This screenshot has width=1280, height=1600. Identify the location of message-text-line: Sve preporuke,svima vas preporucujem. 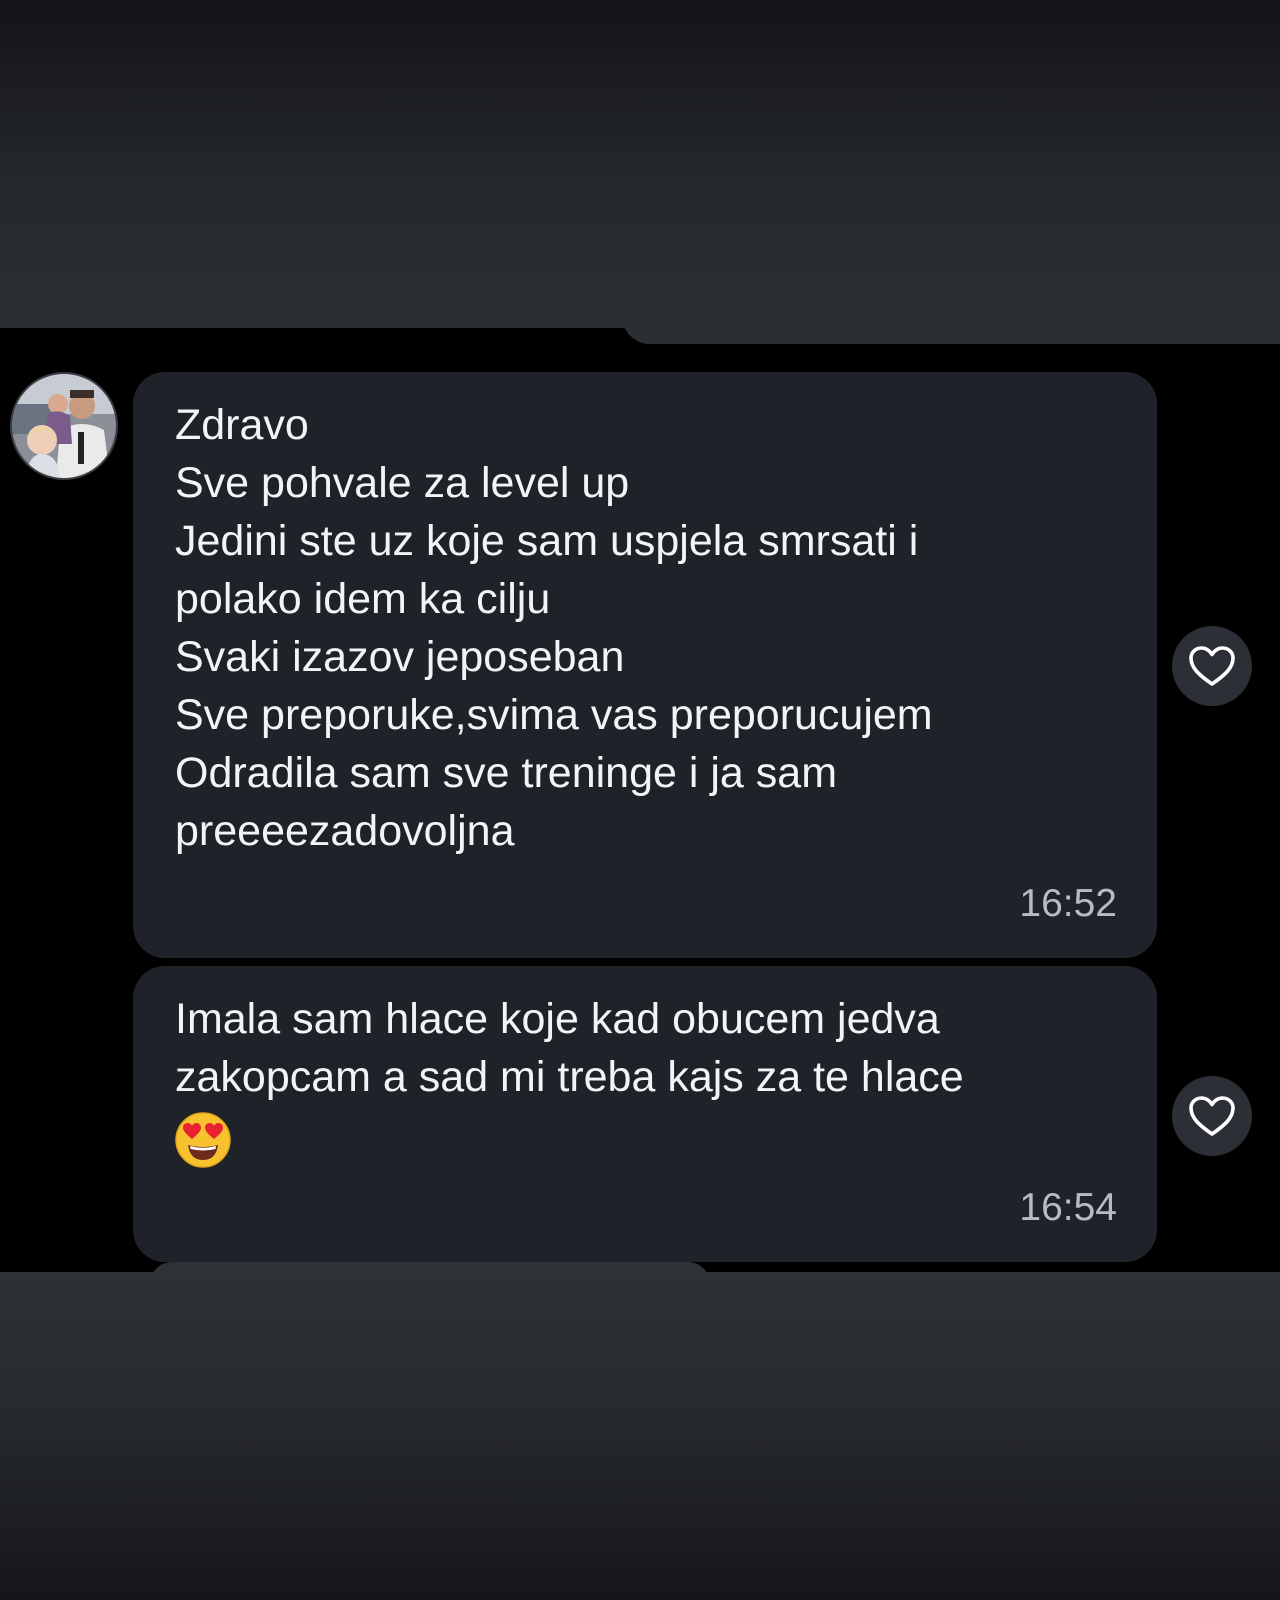
(554, 715).